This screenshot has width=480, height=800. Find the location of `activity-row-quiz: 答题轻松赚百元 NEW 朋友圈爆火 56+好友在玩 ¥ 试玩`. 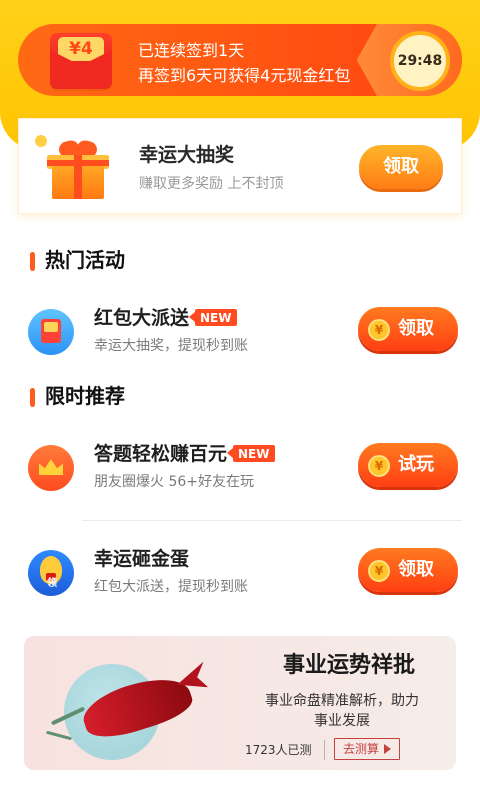

activity-row-quiz: 答题轻松赚百元 NEW 朋友圈爆火 56+好友在玩 ¥ 试玩 is located at coordinates (240, 470).